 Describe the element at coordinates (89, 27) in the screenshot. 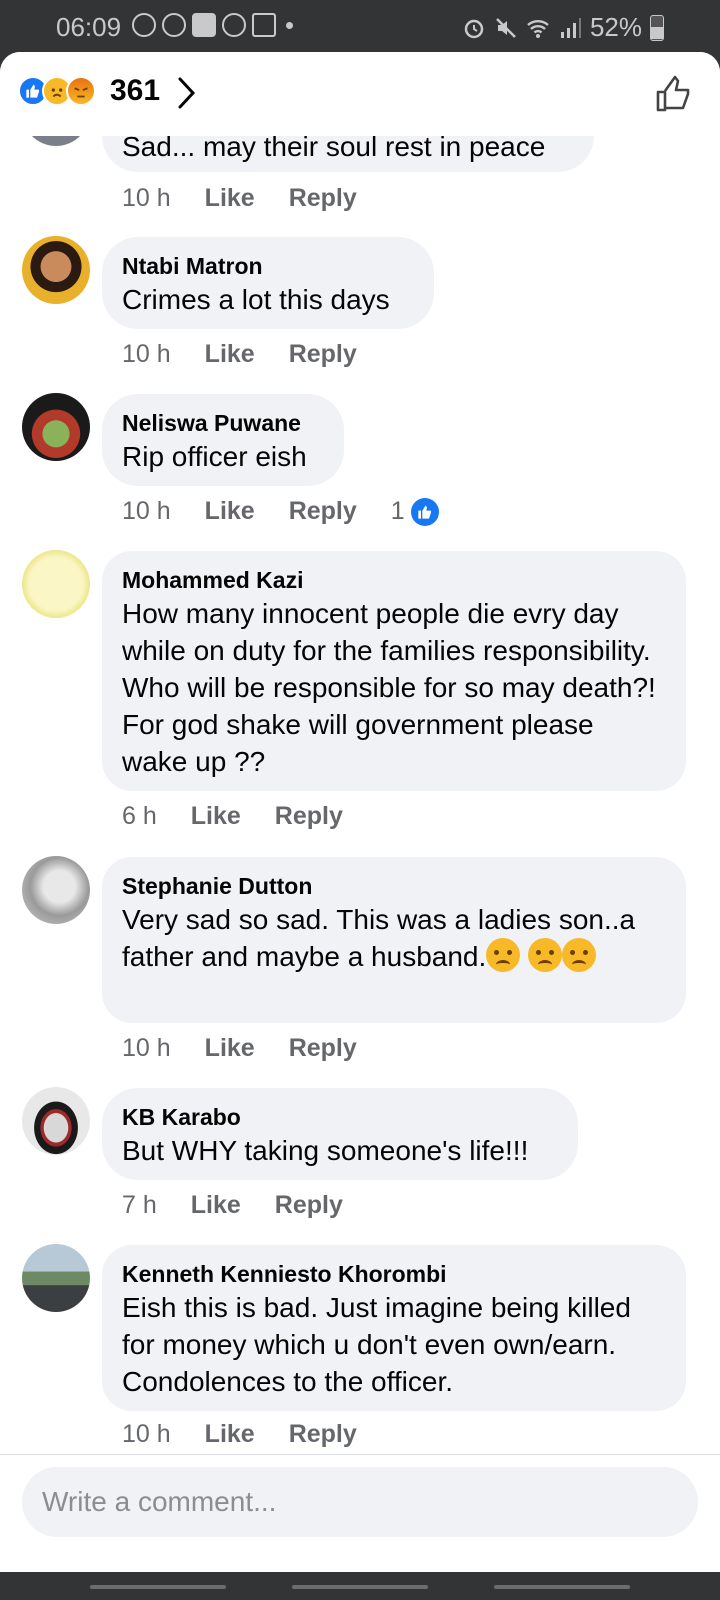

I see `status-time: 06:09` at that location.